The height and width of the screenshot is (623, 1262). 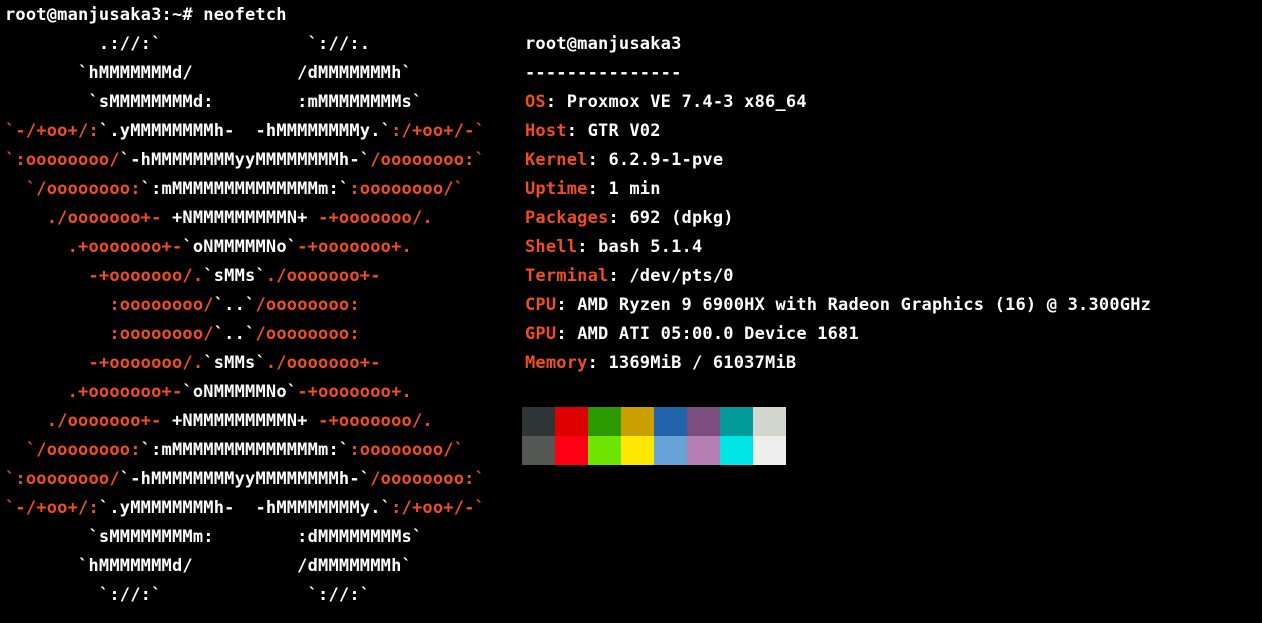 What do you see at coordinates (214, 537) in the screenshot?
I see `ascii-segment-white: `sMMMMMMMMm: :dMMMMMMMMs`` at bounding box center [214, 537].